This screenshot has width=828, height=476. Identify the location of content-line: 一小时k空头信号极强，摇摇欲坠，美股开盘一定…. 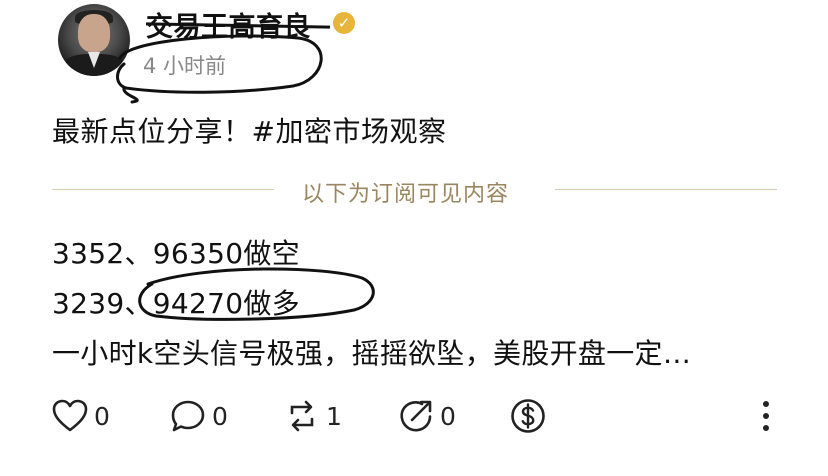
(372, 353).